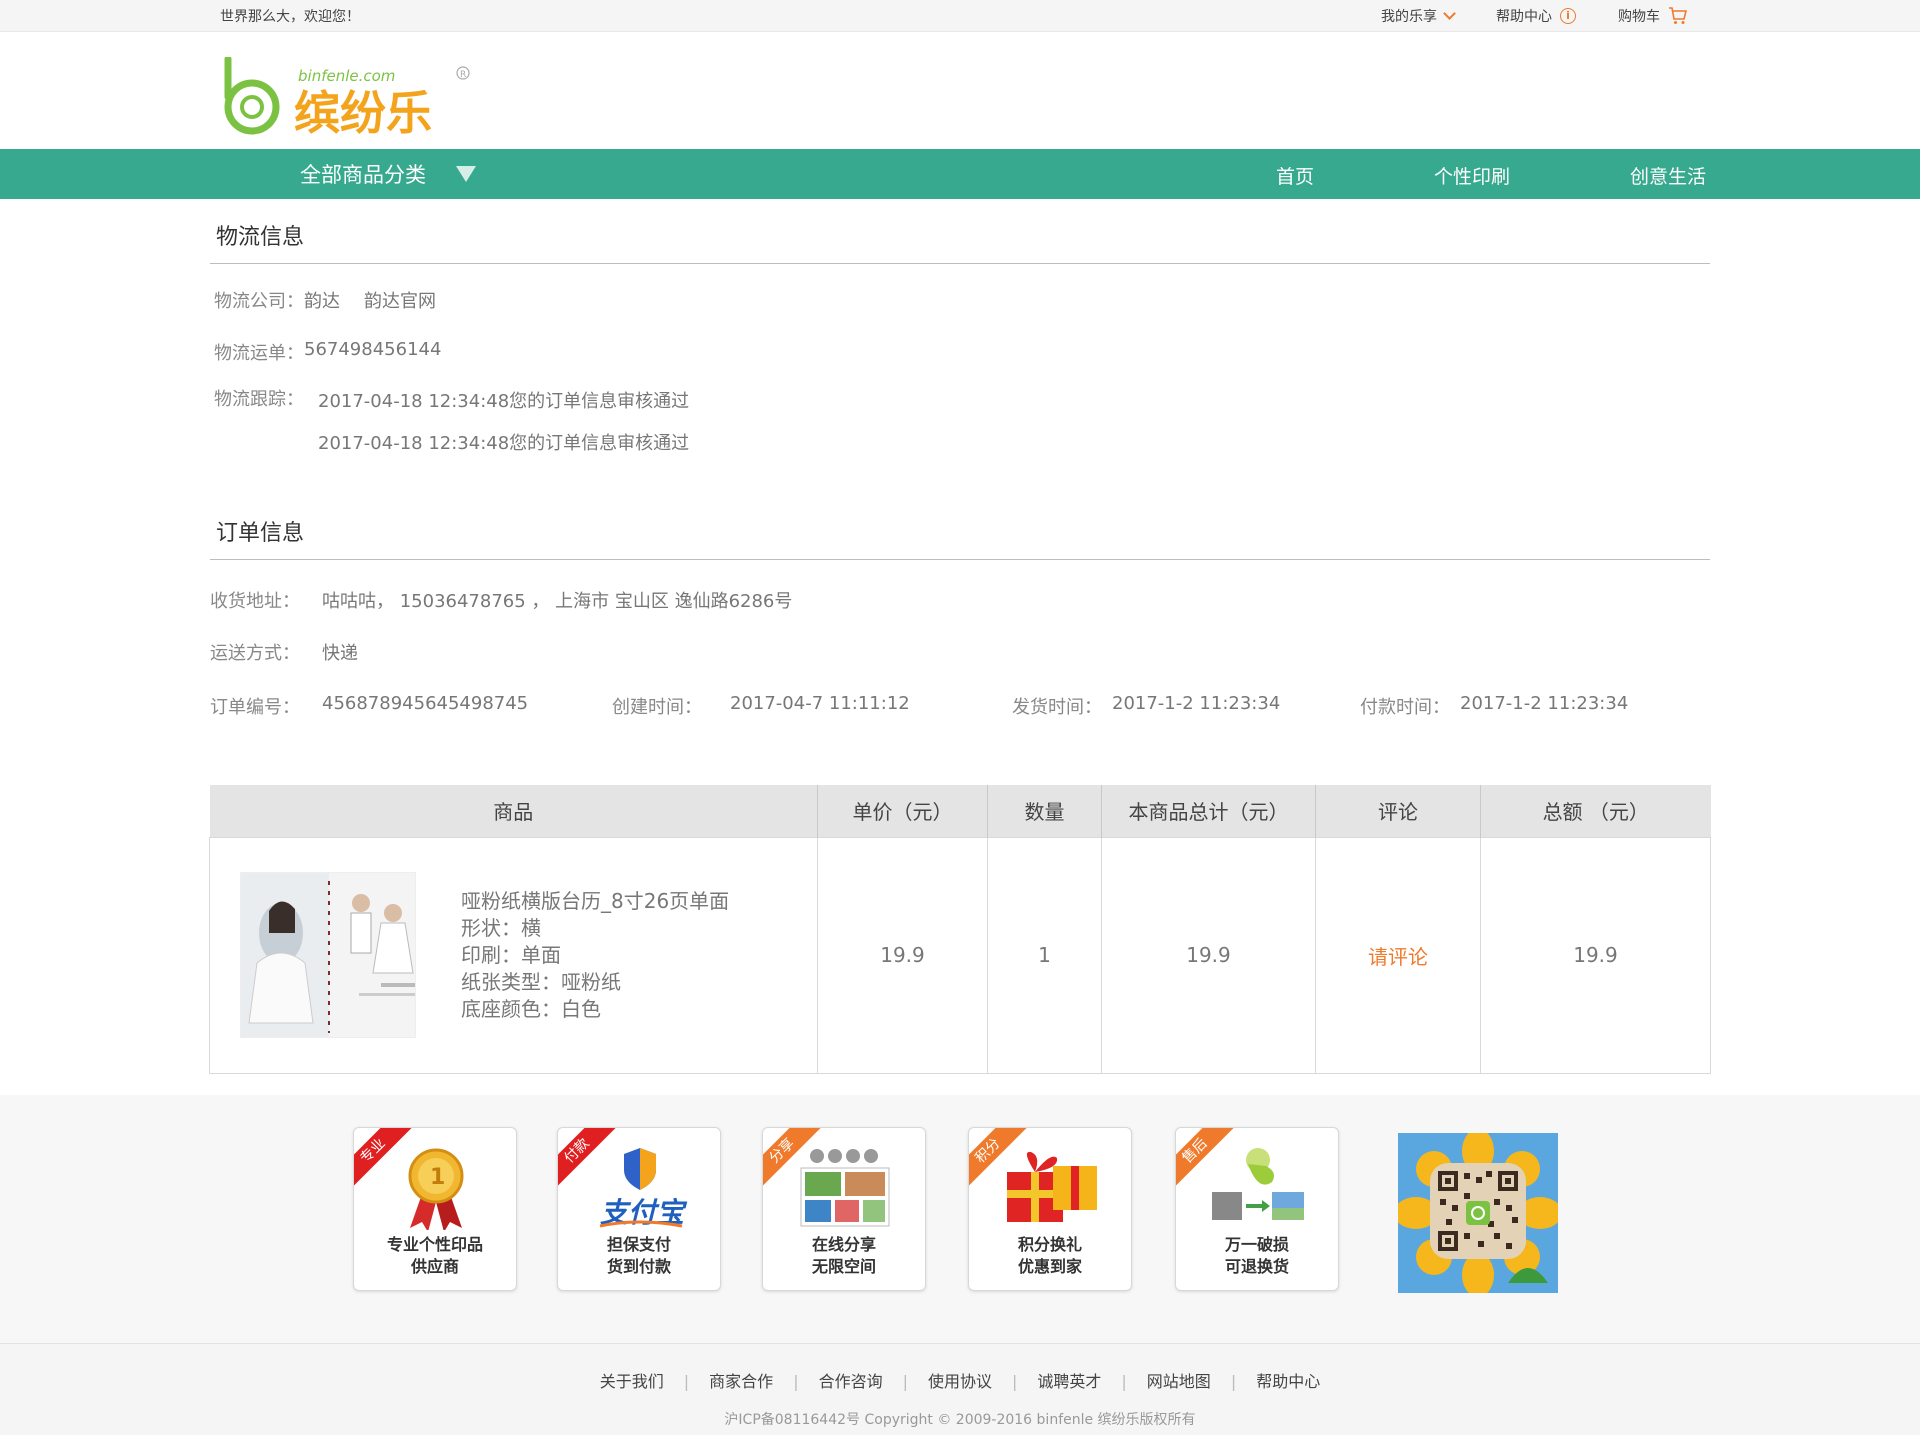  I want to click on footer-link-help: 帮助中心, so click(1288, 1381).